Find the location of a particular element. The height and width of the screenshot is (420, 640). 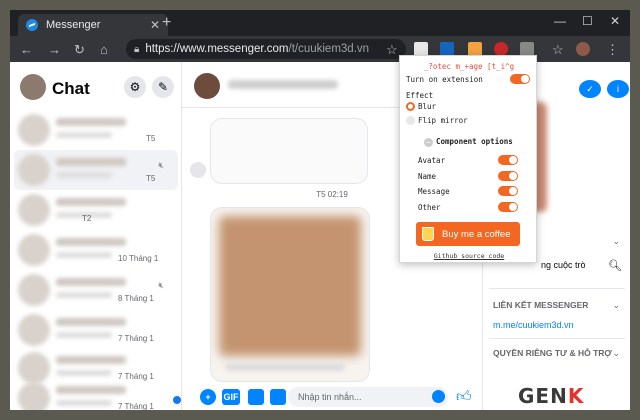

conversation-time: T2 is located at coordinates (87, 218).